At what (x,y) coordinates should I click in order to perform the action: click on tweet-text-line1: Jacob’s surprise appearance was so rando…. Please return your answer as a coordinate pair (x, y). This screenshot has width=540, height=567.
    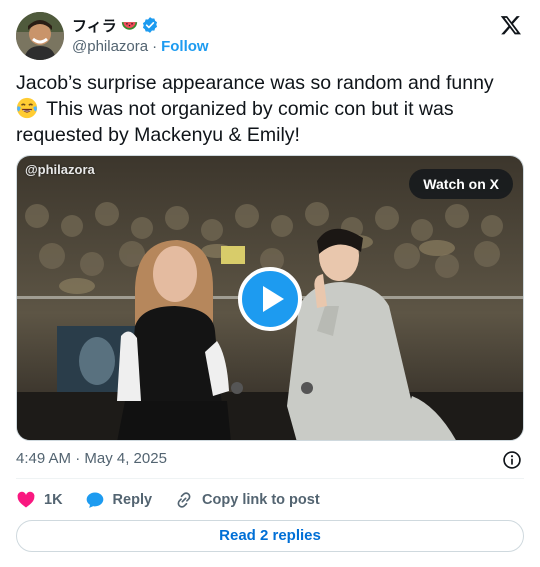
    Looking at the image, I should click on (255, 83).